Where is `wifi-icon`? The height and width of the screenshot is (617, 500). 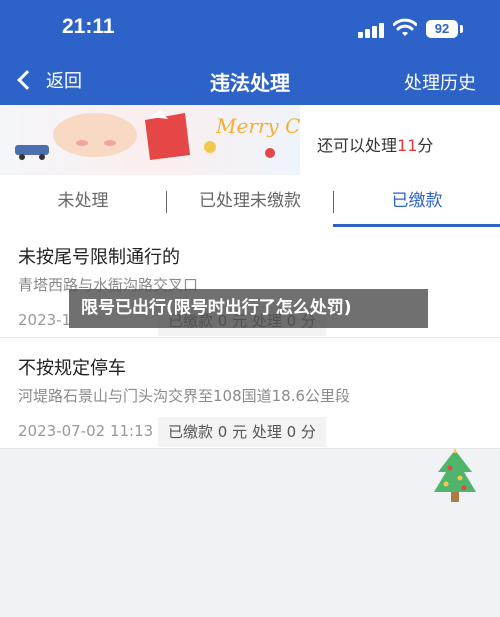 wifi-icon is located at coordinates (405, 27).